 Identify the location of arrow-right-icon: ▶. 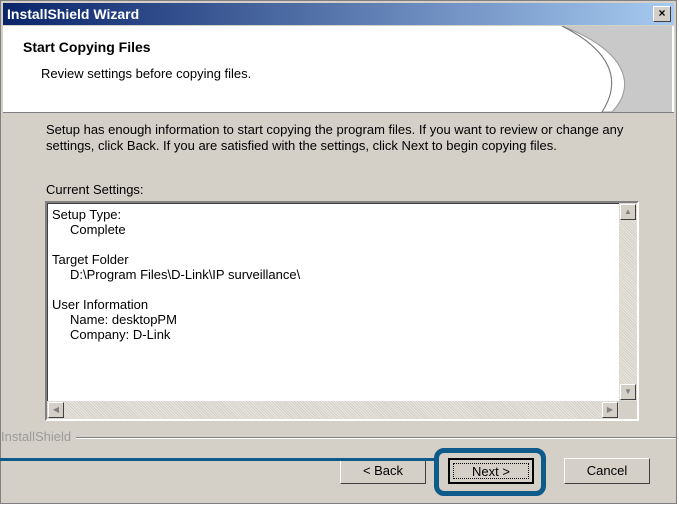
(610, 409).